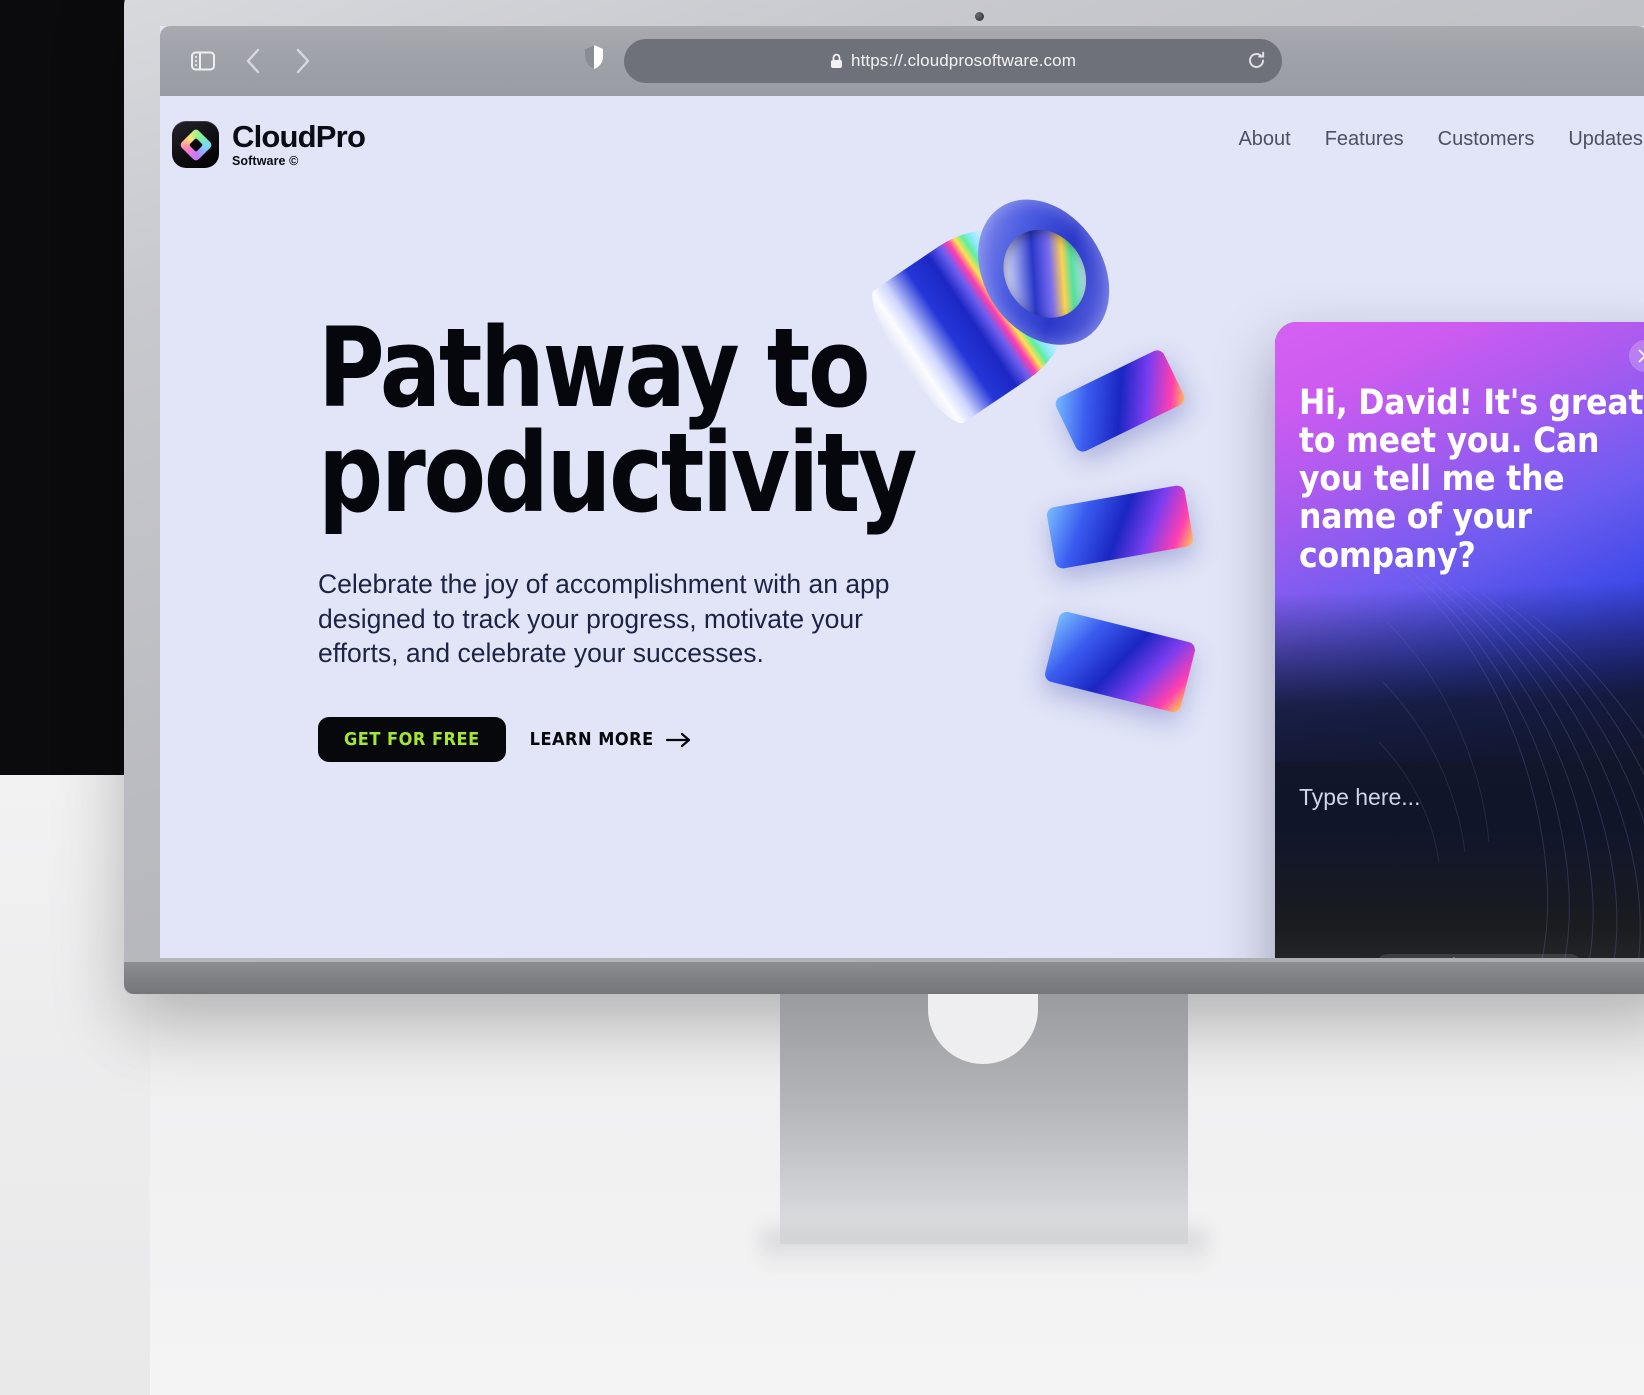  What do you see at coordinates (253, 61) in the screenshot?
I see `chevron-left-icon` at bounding box center [253, 61].